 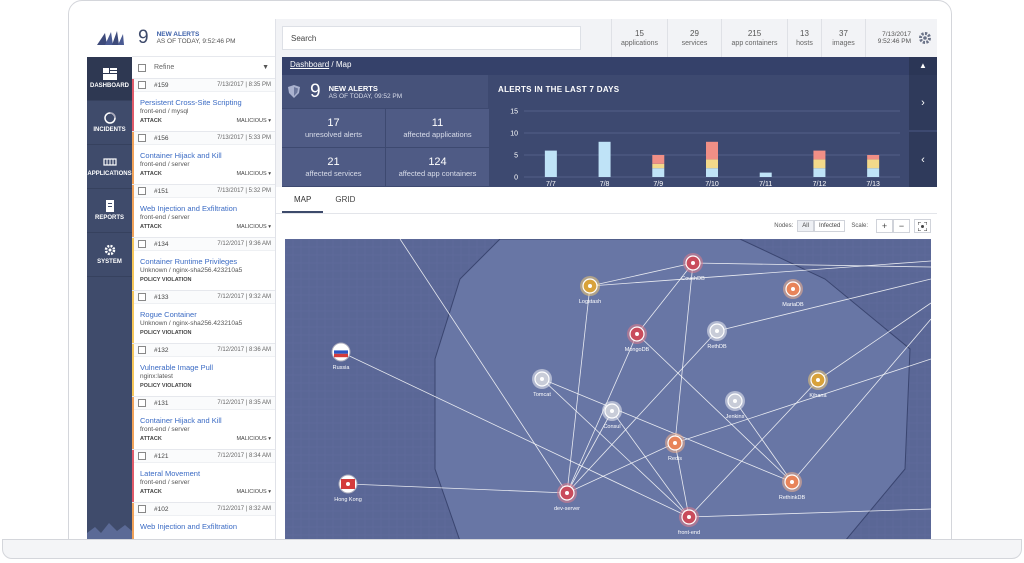 What do you see at coordinates (166, 386) in the screenshot?
I see `alert-type: POLICY VIOLATION` at bounding box center [166, 386].